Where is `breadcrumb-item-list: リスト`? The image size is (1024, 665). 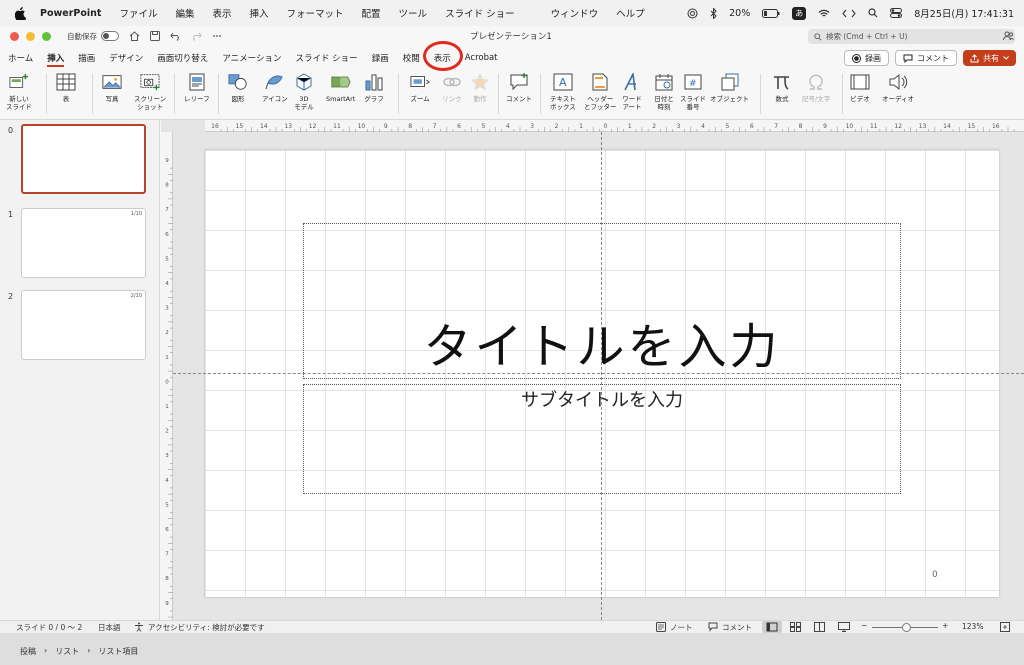 breadcrumb-item-list: リスト is located at coordinates (67, 651).